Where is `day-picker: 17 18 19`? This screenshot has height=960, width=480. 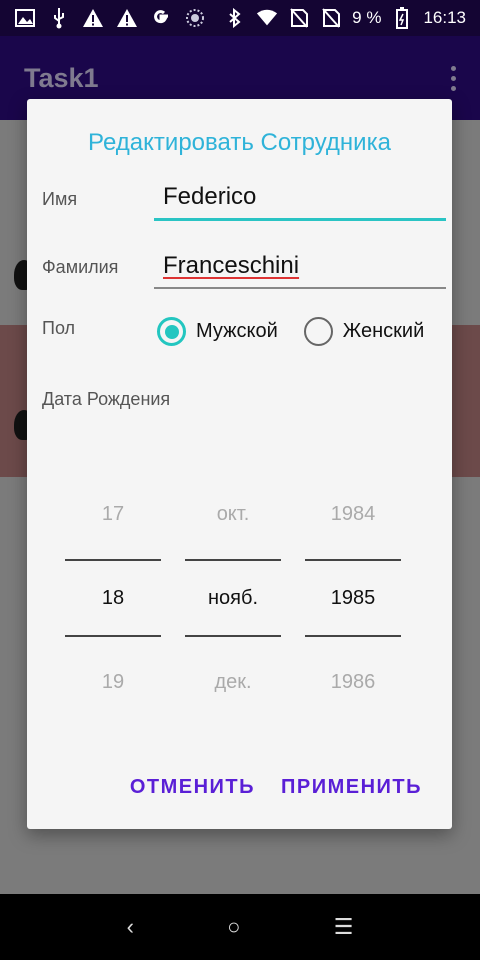
day-picker: 17 18 19 is located at coordinates (113, 598).